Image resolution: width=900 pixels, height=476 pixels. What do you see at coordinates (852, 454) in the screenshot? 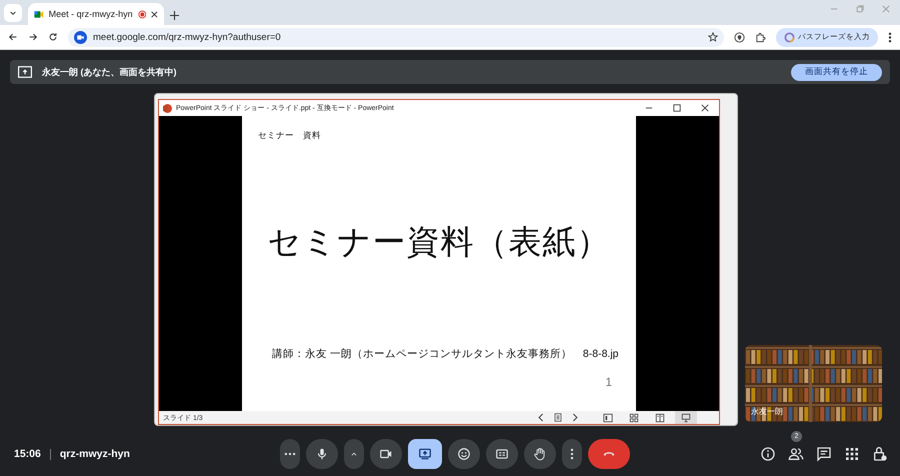
I see `apps-grid-icon` at bounding box center [852, 454].